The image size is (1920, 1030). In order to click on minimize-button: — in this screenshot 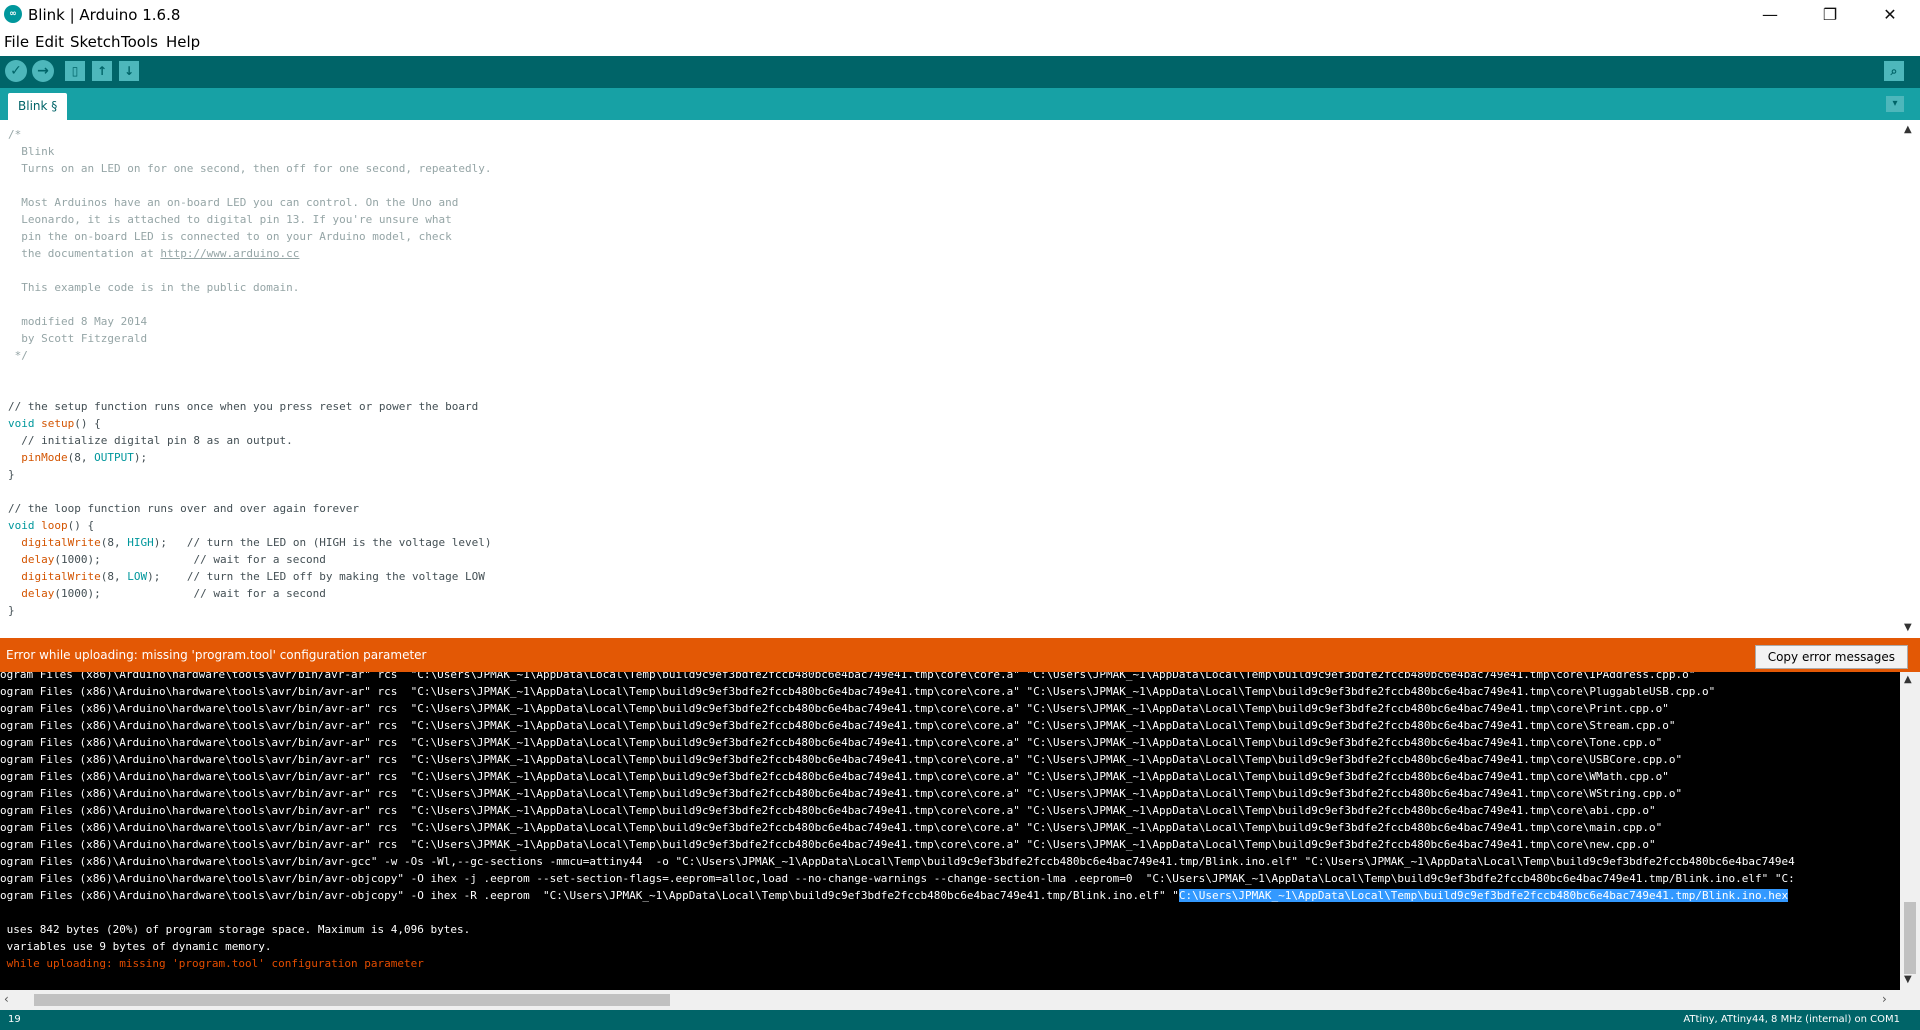, I will do `click(1770, 15)`.